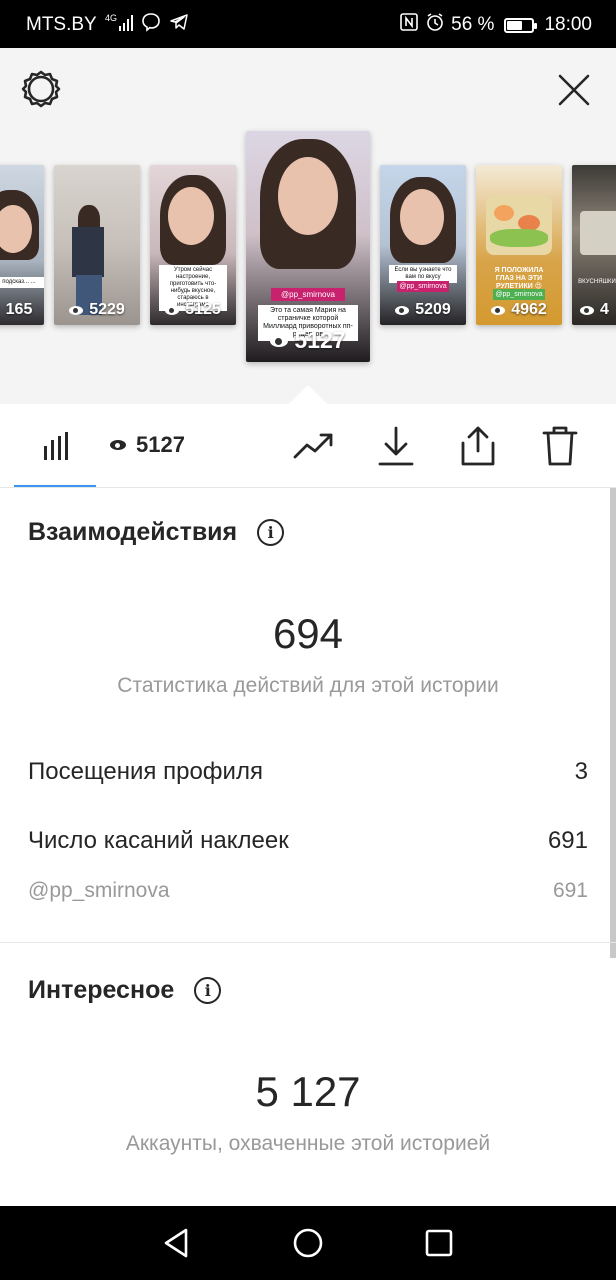  What do you see at coordinates (433, 309) in the screenshot?
I see `thumbnail-views-value: 5209` at bounding box center [433, 309].